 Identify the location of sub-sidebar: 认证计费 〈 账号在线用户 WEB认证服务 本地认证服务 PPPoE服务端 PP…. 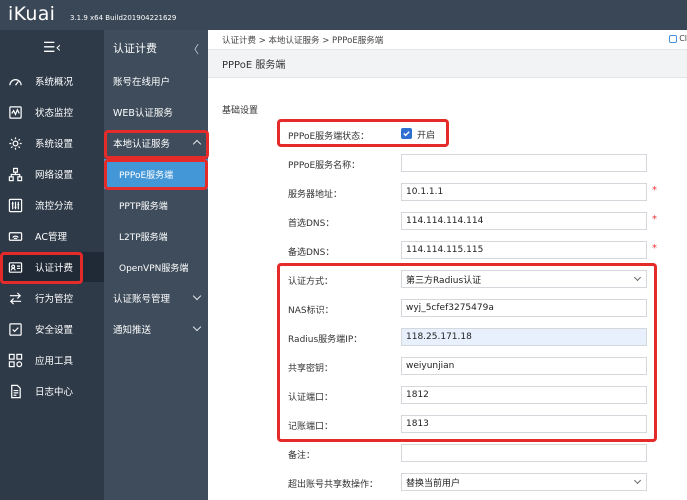
(156, 265).